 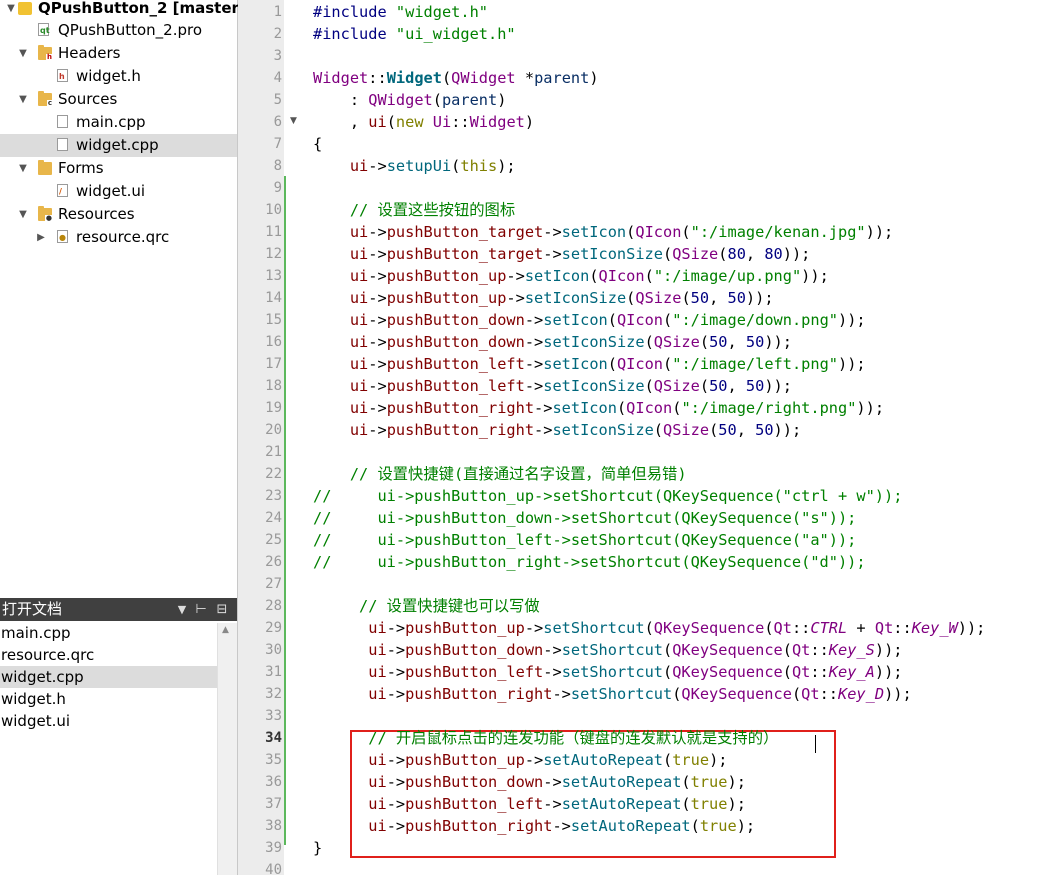 What do you see at coordinates (273, 342) in the screenshot?
I see `line-number: 16` at bounding box center [273, 342].